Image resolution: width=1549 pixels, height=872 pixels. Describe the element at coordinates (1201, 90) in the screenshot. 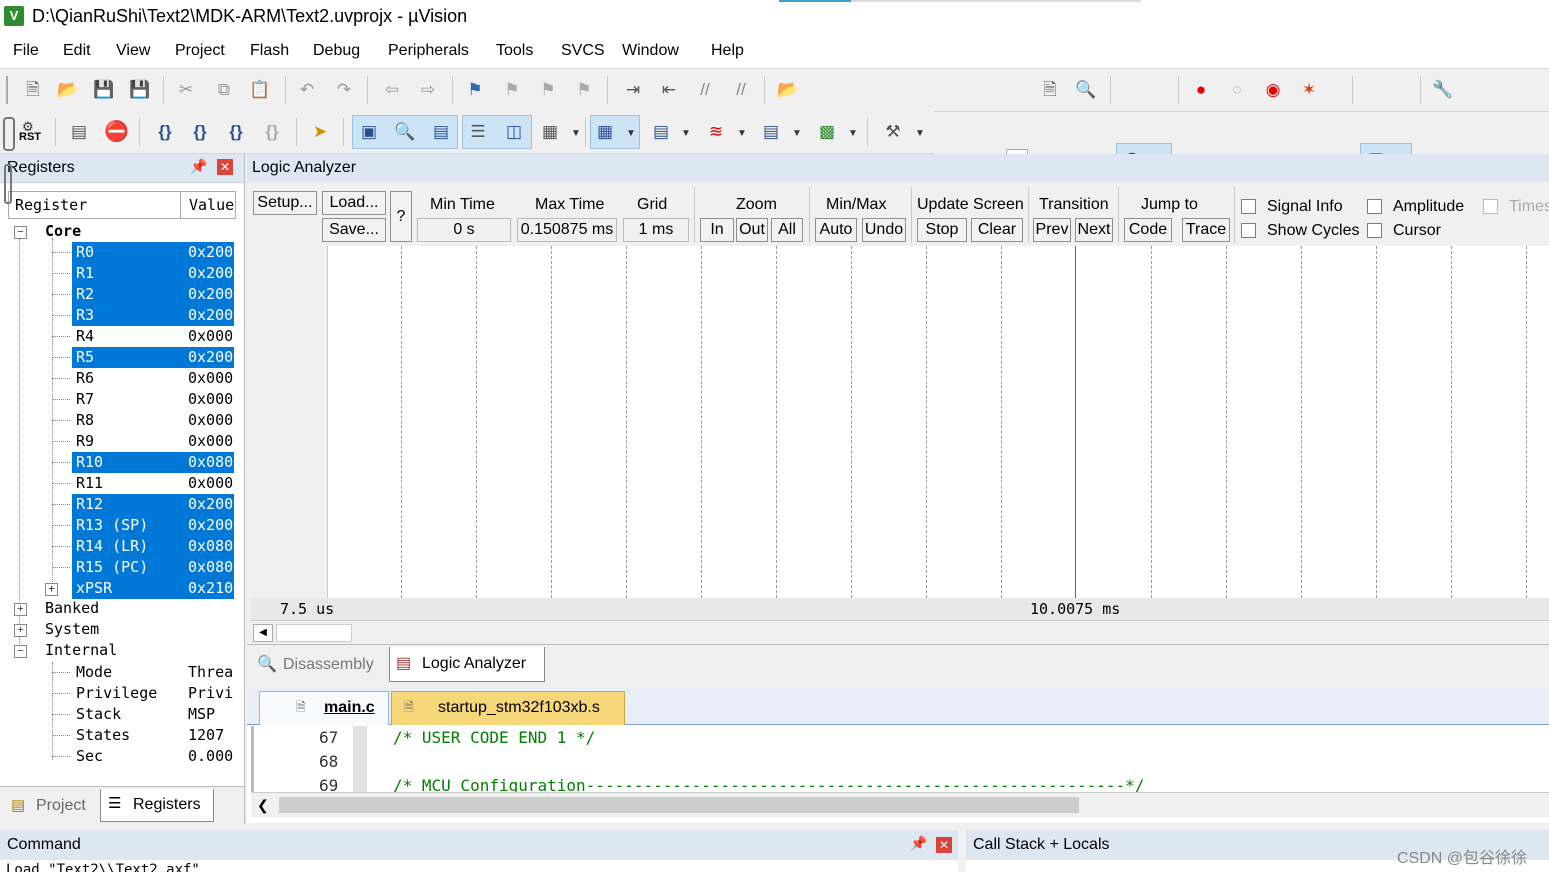

I see `breakpoint-insert-icon: ●` at that location.